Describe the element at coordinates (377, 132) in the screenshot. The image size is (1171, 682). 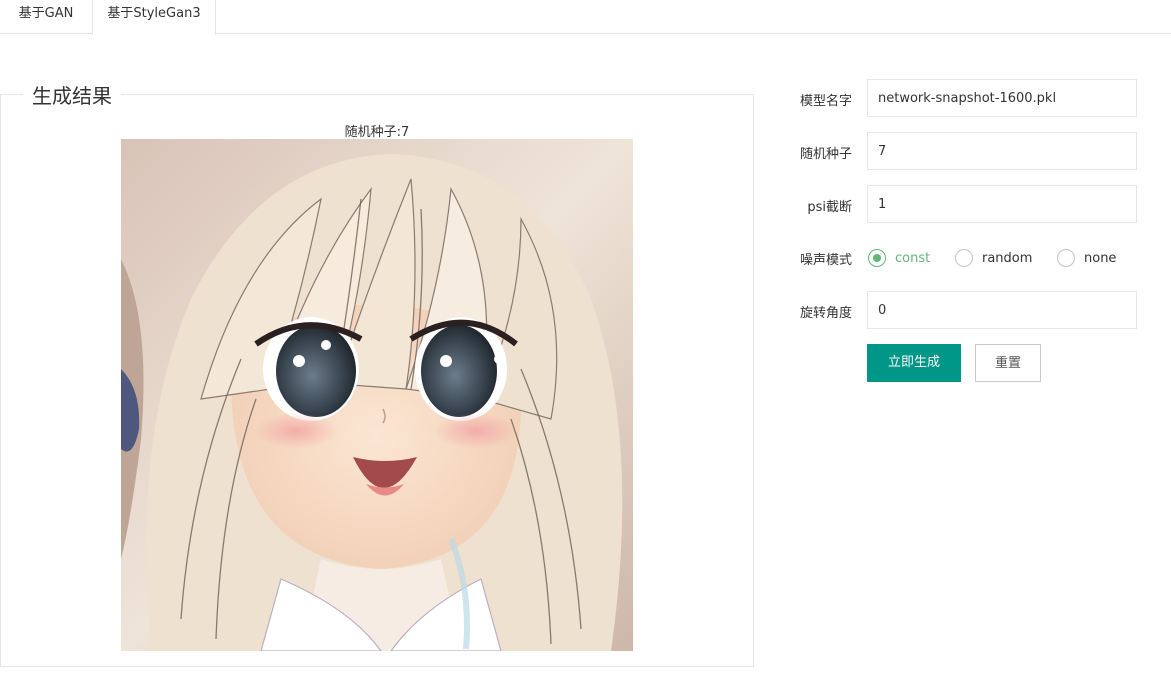
I see `seed-caption: 随机种子:7` at that location.